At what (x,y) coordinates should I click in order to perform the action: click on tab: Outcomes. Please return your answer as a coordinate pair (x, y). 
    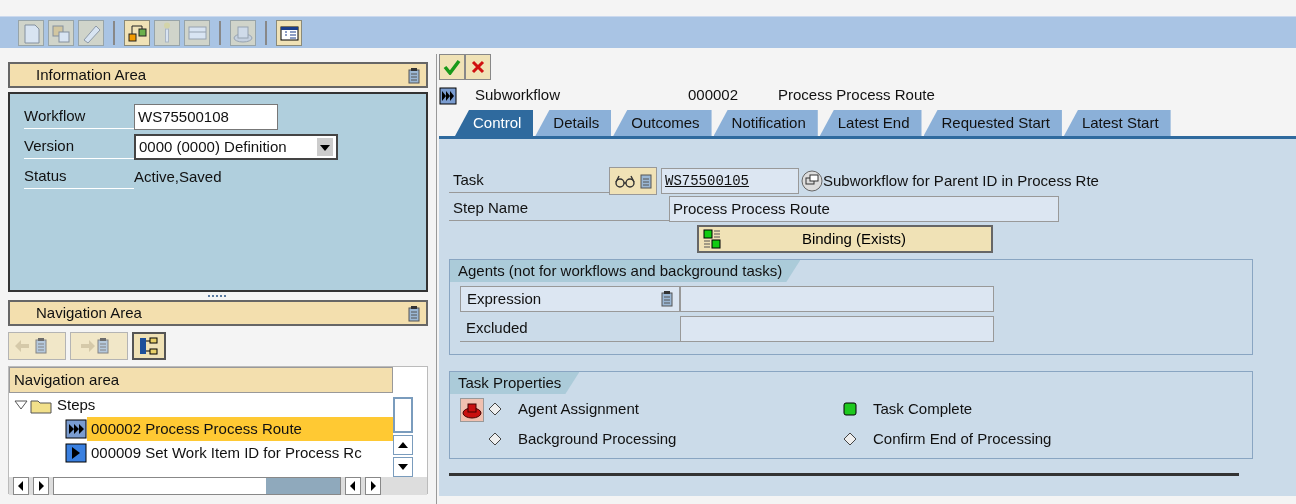
    Looking at the image, I should click on (662, 123).